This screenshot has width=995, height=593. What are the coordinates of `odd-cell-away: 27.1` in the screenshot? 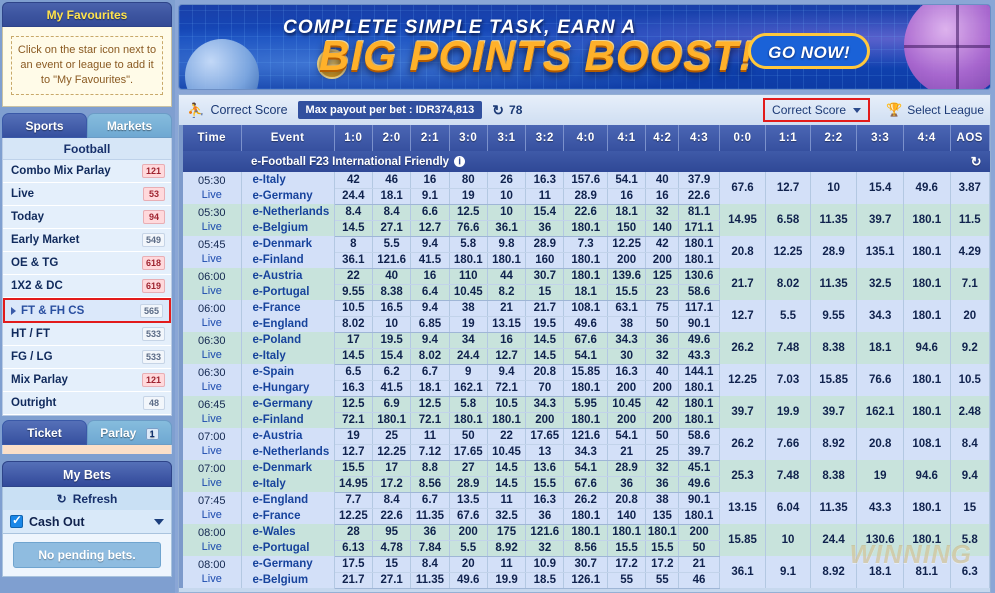 It's located at (392, 580).